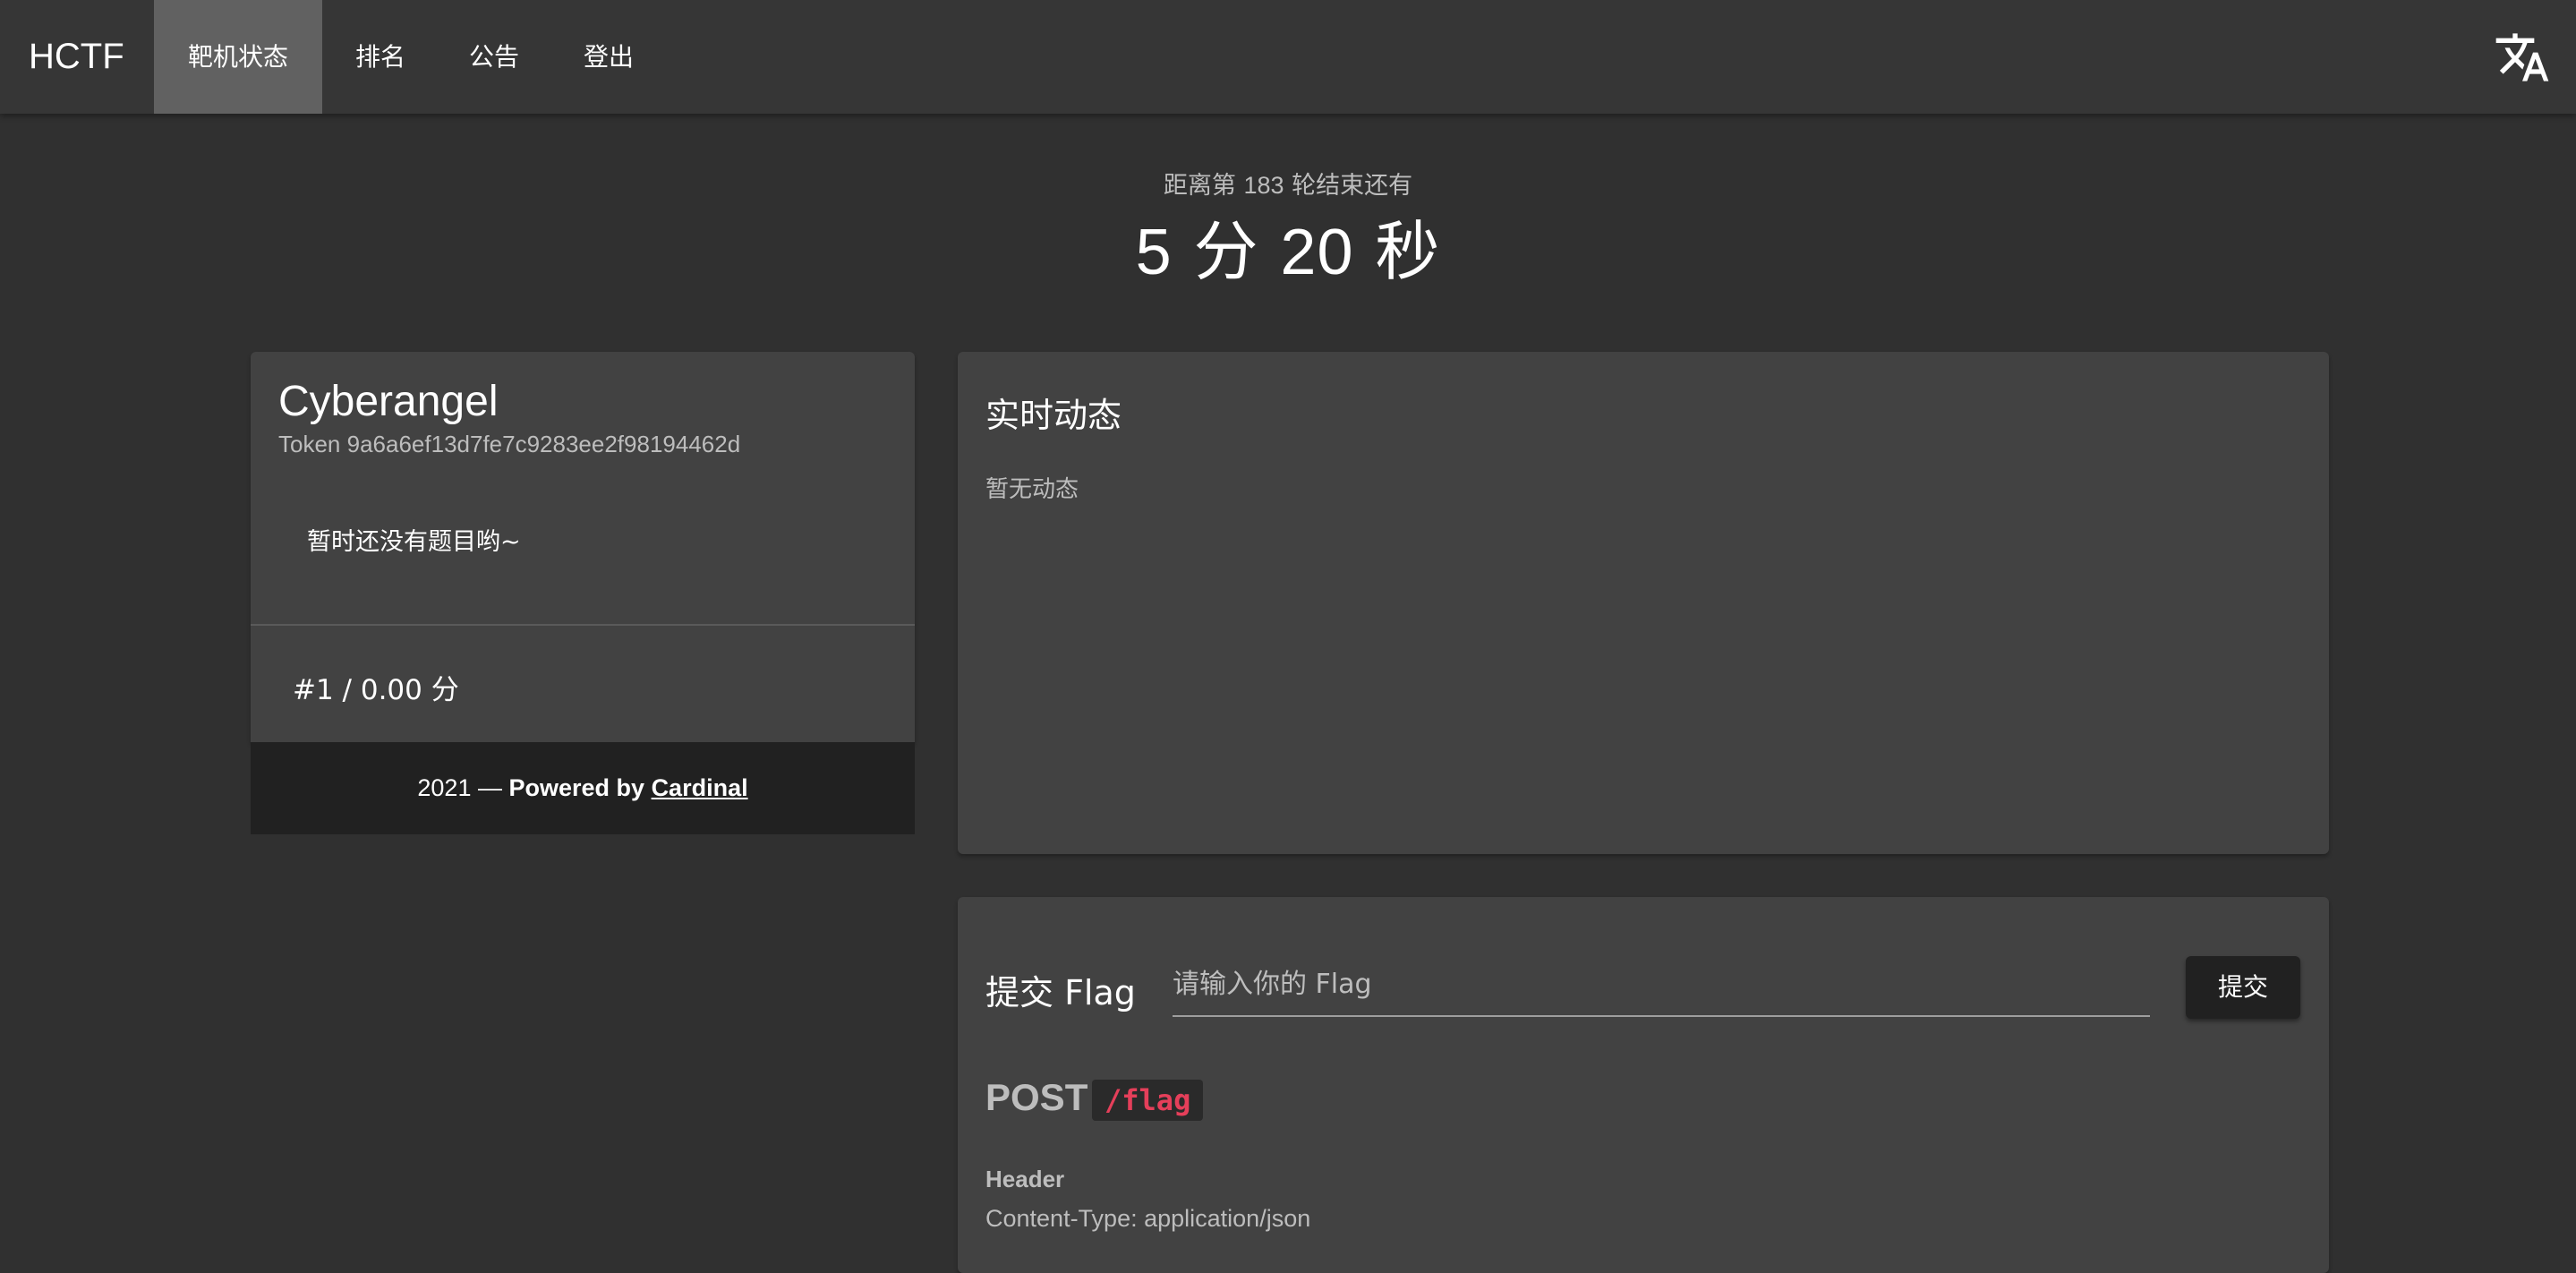  I want to click on translate-icon, so click(2522, 57).